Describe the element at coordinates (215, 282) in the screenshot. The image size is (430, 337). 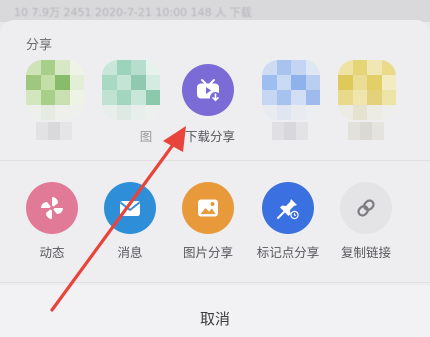
I see `cancel-divider` at that location.